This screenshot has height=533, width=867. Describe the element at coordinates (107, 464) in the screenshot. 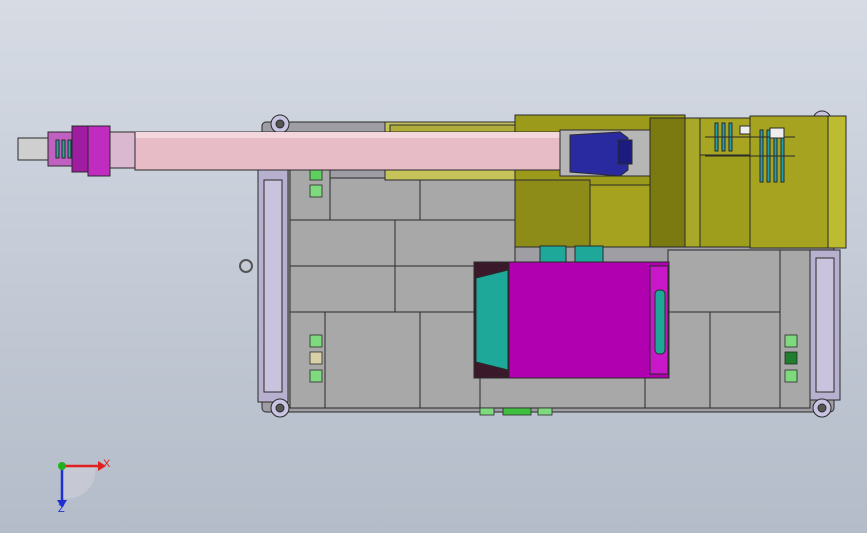

I see `triad-x-label: X` at that location.